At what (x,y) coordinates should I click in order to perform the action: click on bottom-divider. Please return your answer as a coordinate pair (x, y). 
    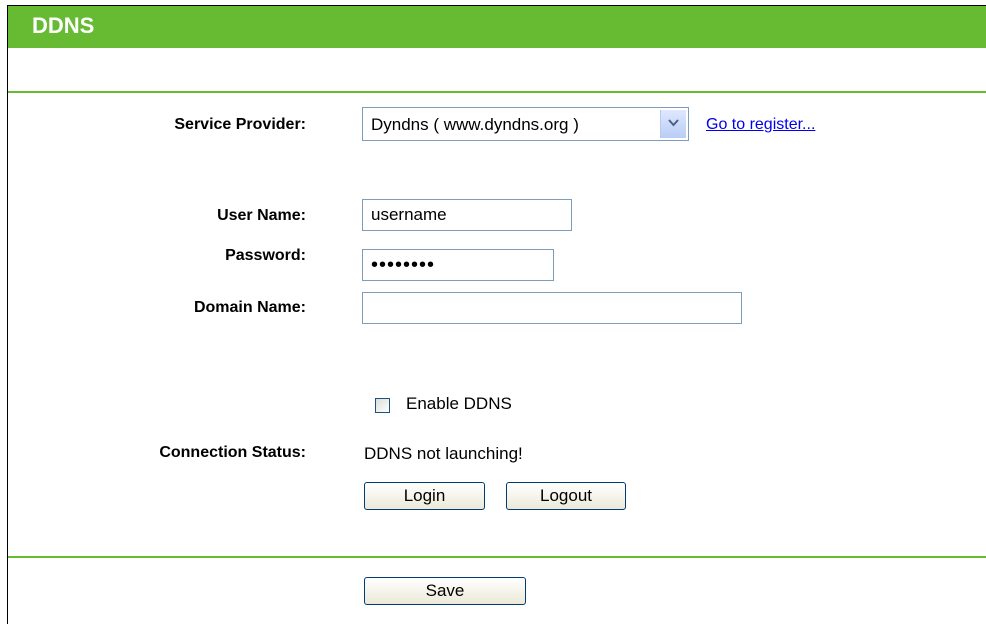
    Looking at the image, I should click on (497, 557).